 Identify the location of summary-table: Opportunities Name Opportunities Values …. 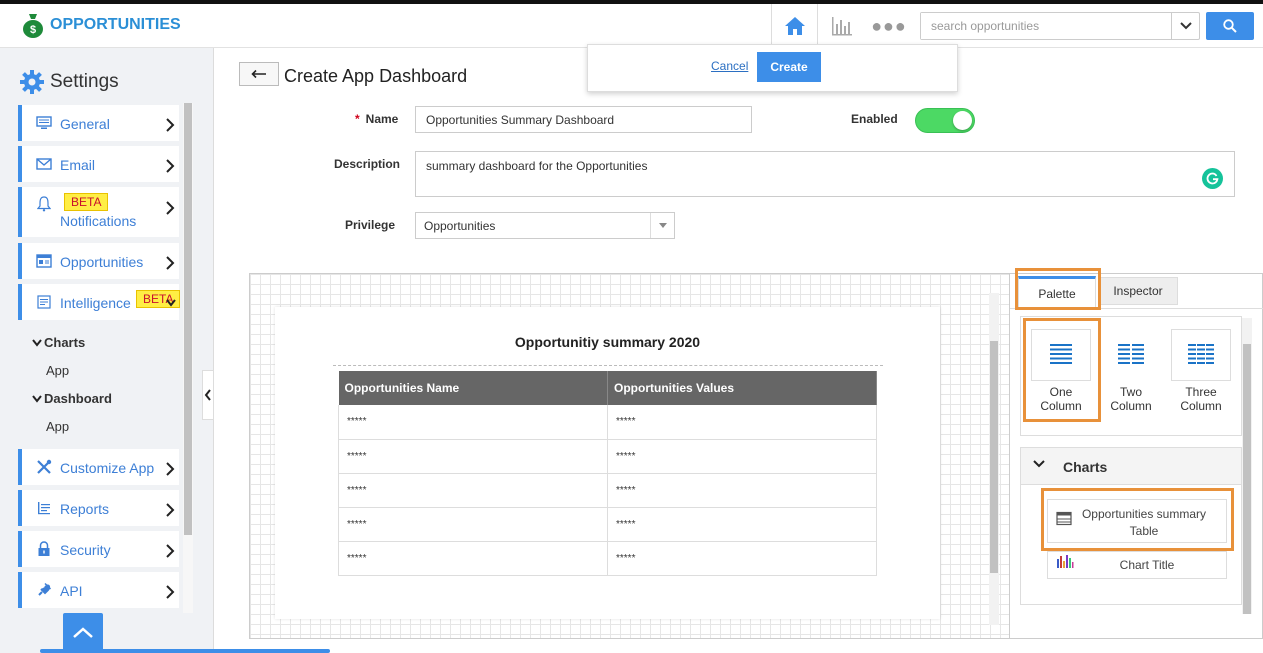
(607, 473).